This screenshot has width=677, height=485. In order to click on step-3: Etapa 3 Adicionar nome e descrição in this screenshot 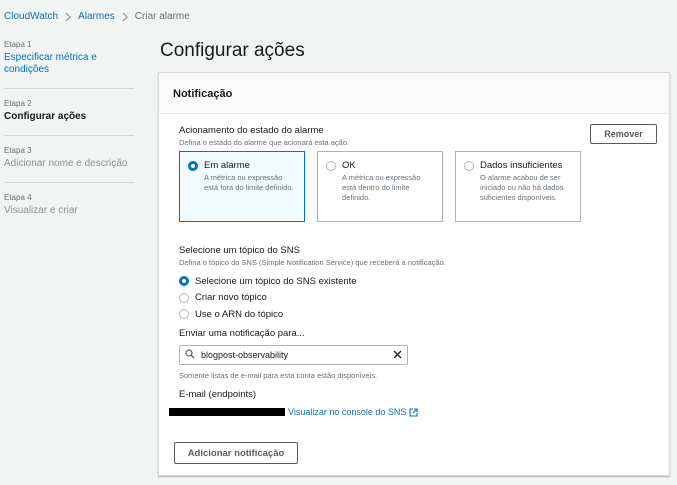, I will do `click(69, 164)`.